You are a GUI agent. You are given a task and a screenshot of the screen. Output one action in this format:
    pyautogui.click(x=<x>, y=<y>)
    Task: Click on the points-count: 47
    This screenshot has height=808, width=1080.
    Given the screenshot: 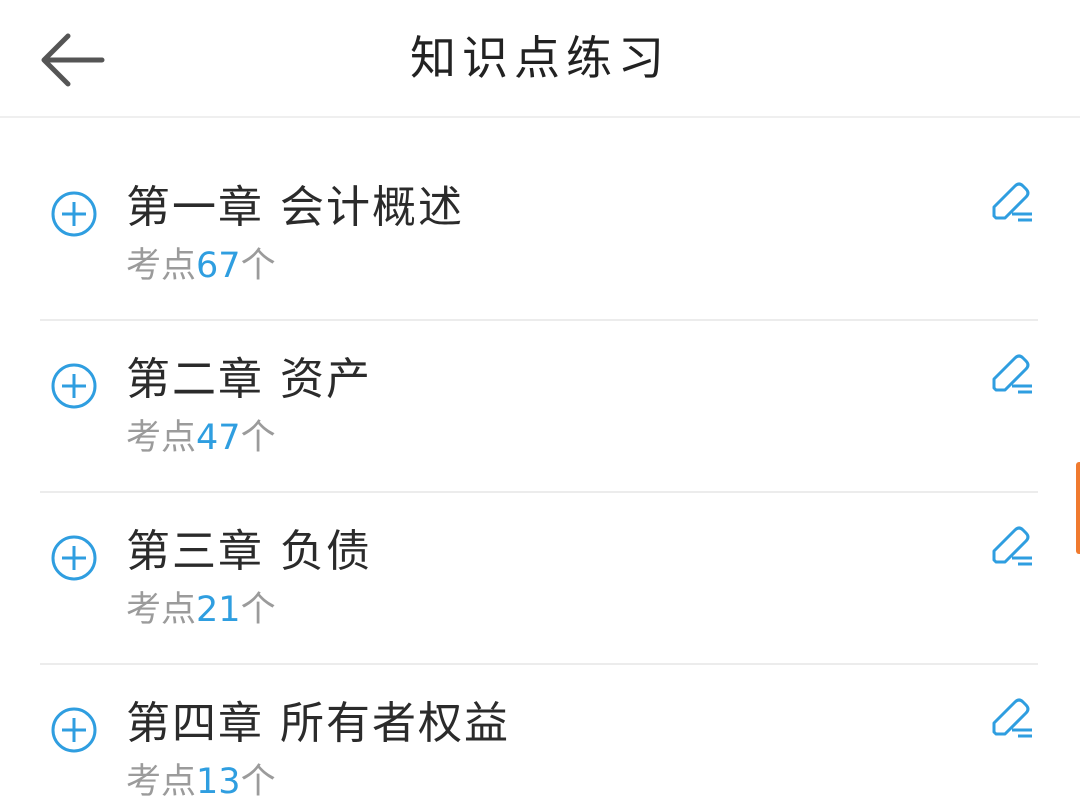 What is the action you would take?
    pyautogui.click(x=218, y=438)
    